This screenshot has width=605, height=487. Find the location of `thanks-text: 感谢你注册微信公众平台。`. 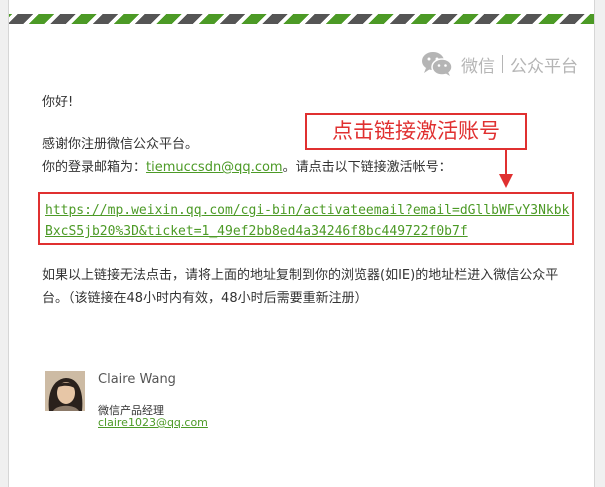

thanks-text: 感谢你注册微信公众平台。 is located at coordinates (120, 144).